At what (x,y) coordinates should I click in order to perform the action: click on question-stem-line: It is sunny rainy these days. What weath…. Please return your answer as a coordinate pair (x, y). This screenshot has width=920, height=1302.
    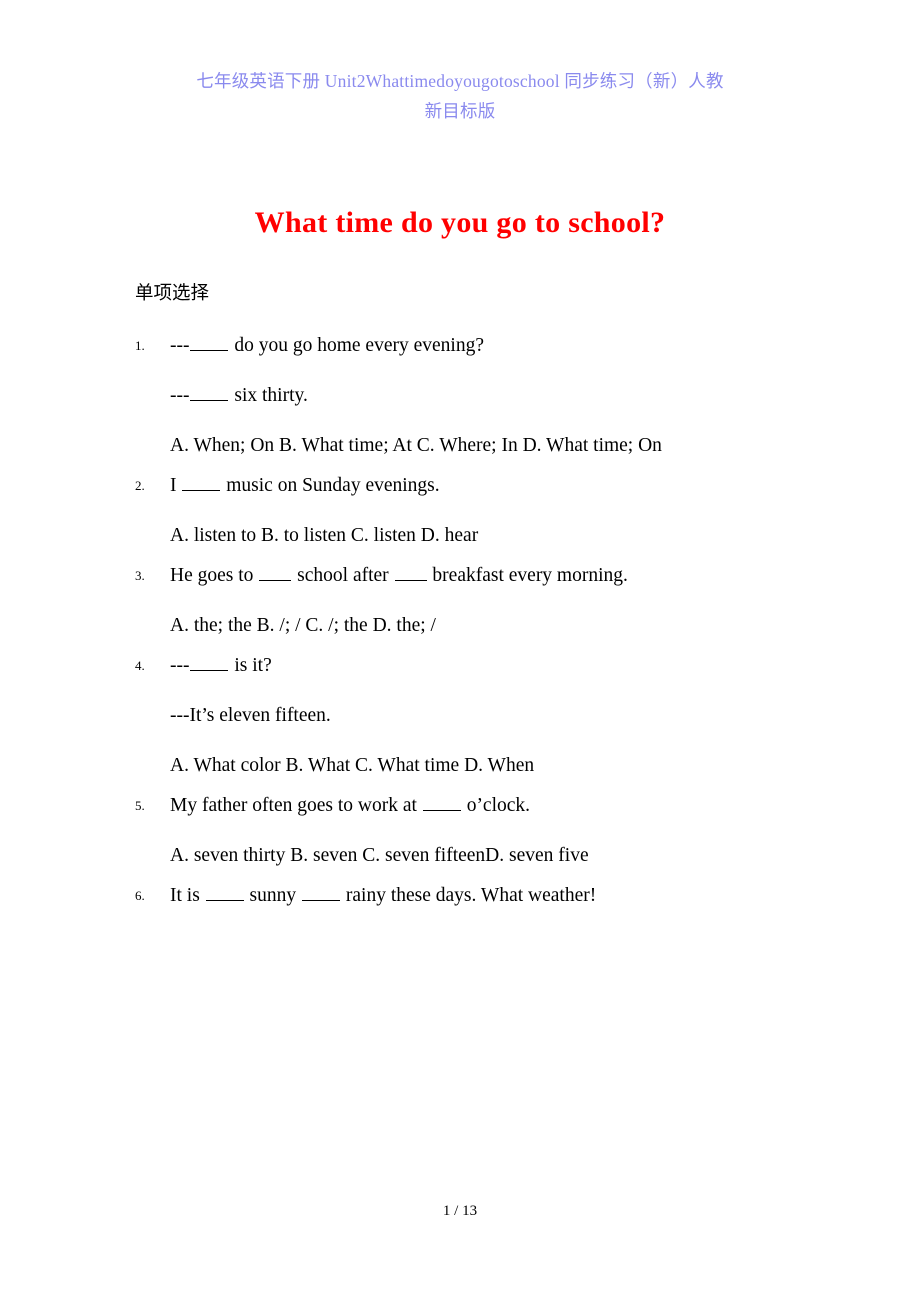
    Looking at the image, I should click on (477, 895).